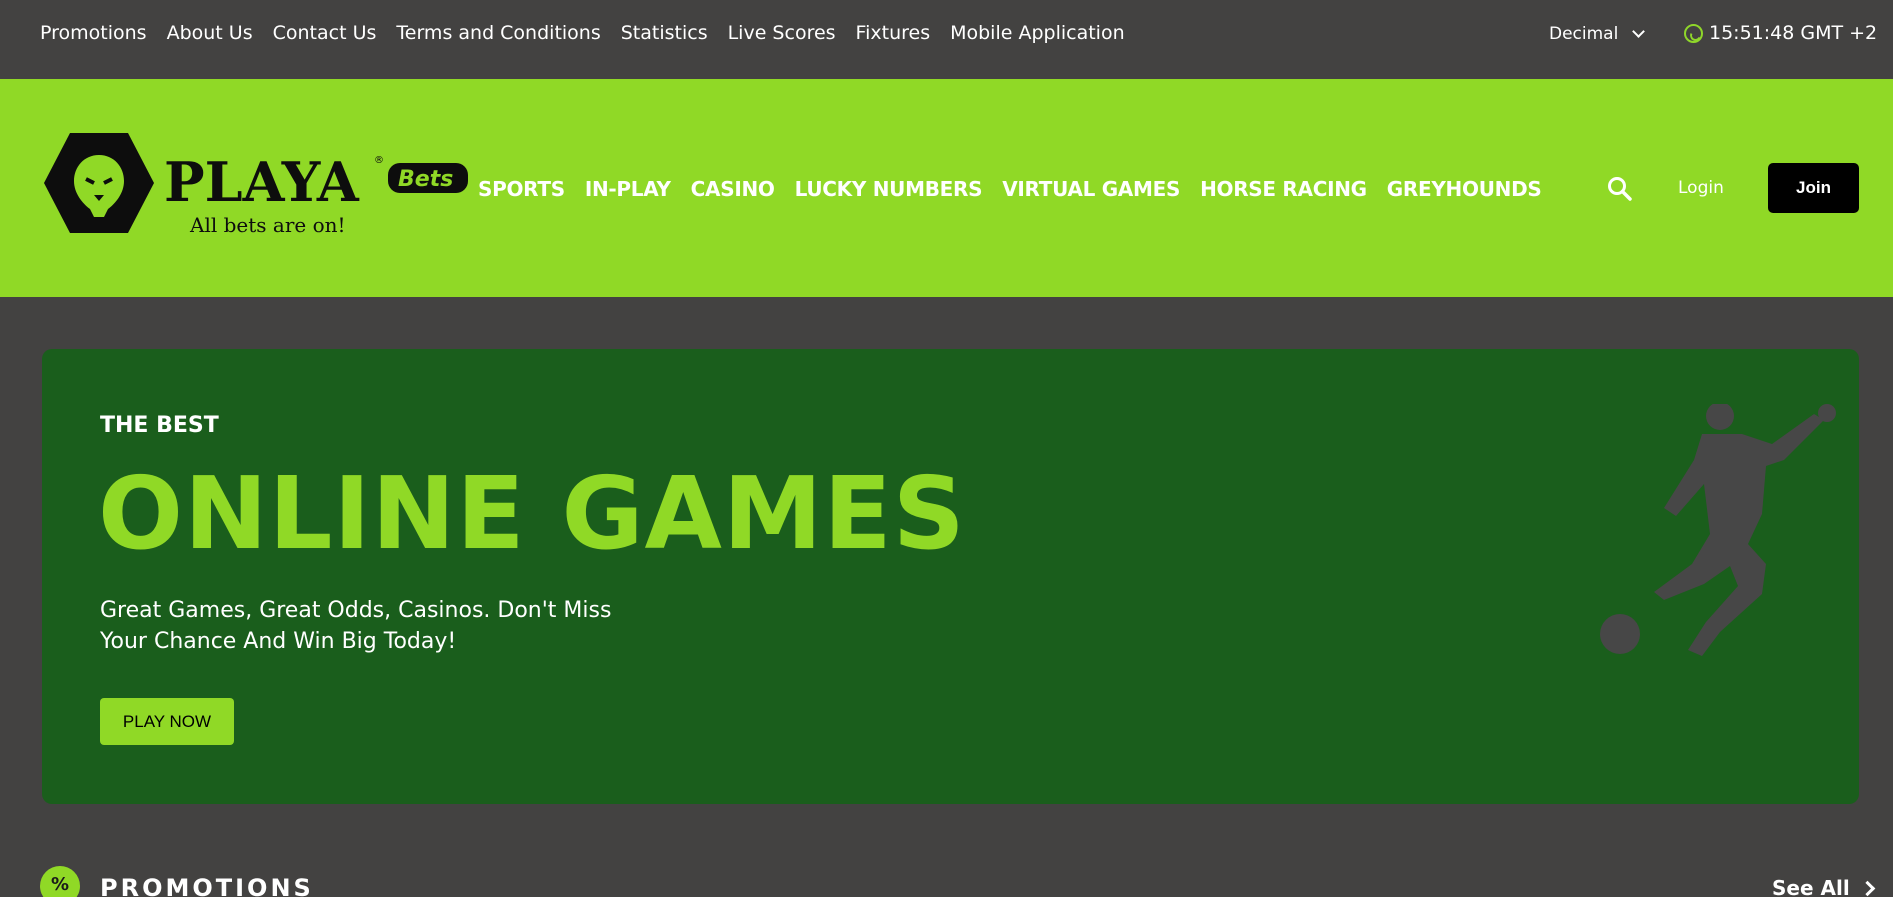 Image resolution: width=1893 pixels, height=897 pixels. Describe the element at coordinates (1701, 188) in the screenshot. I see `login-link: Login` at that location.